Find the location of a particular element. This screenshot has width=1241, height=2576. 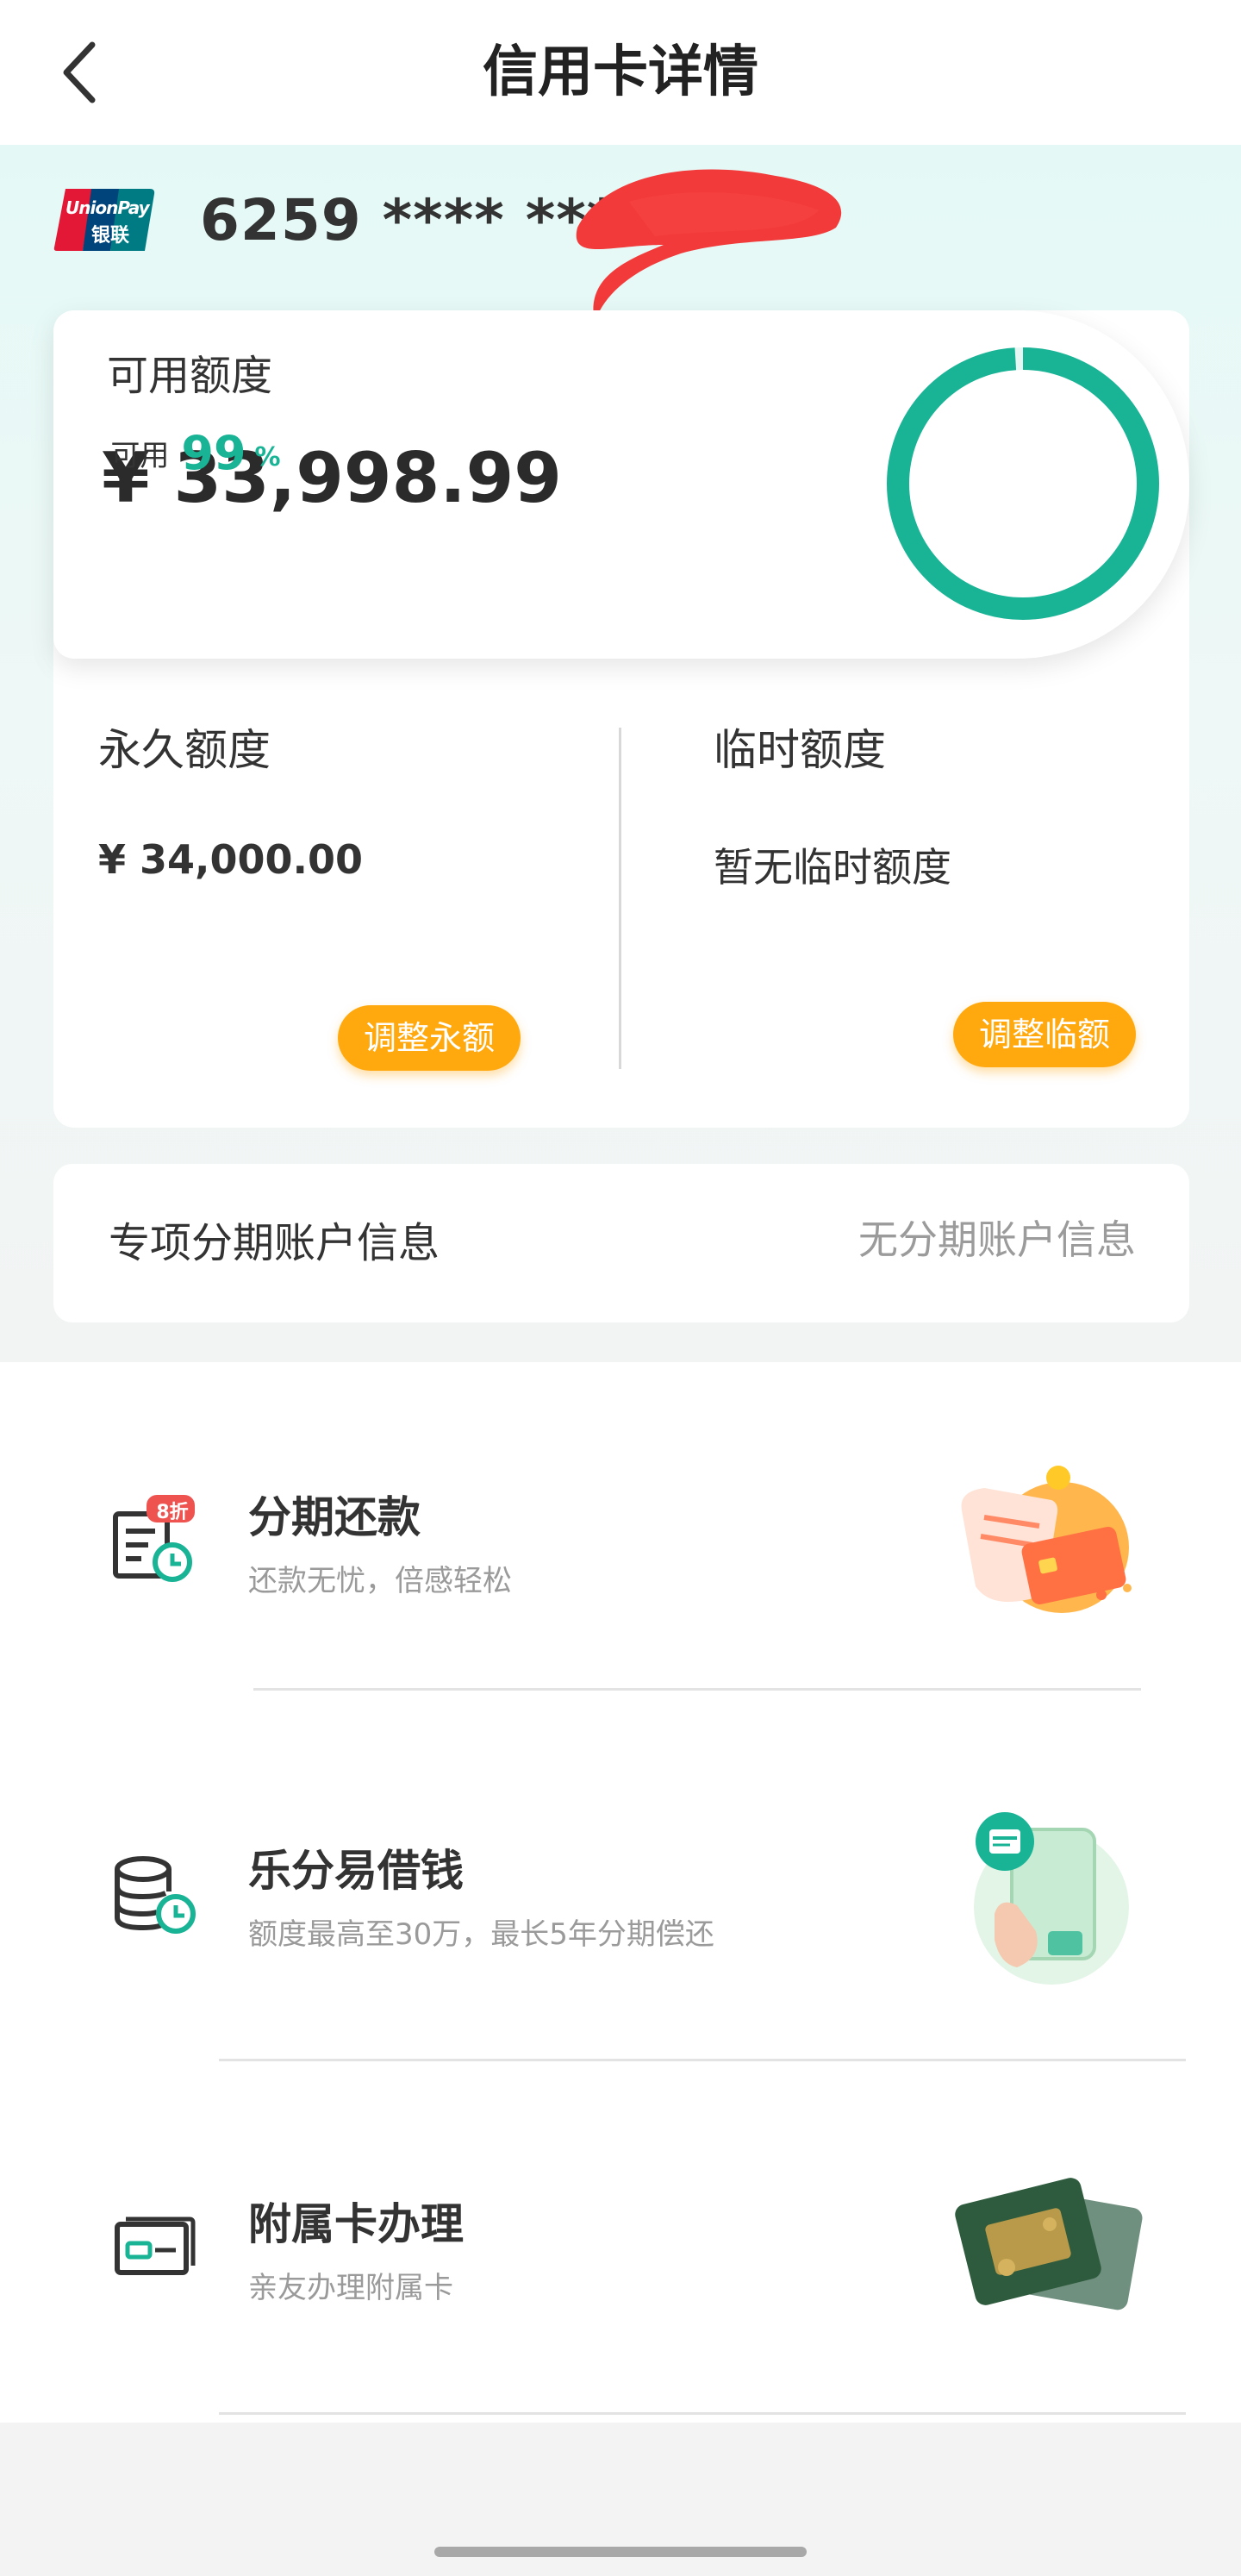

service-supplementary-card: 附属卡办理 亲友办理附属卡 is located at coordinates (620, 2246).